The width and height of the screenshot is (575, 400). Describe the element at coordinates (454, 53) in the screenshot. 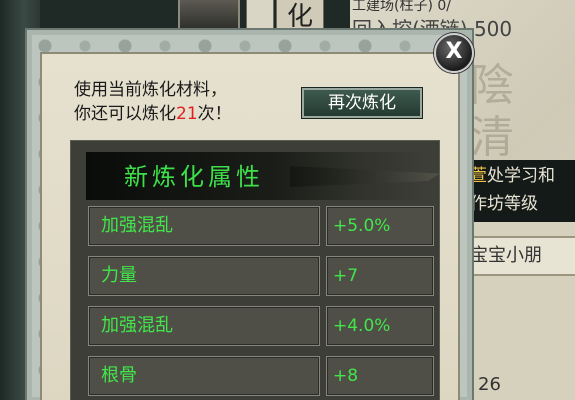

I see `close-button: X` at that location.